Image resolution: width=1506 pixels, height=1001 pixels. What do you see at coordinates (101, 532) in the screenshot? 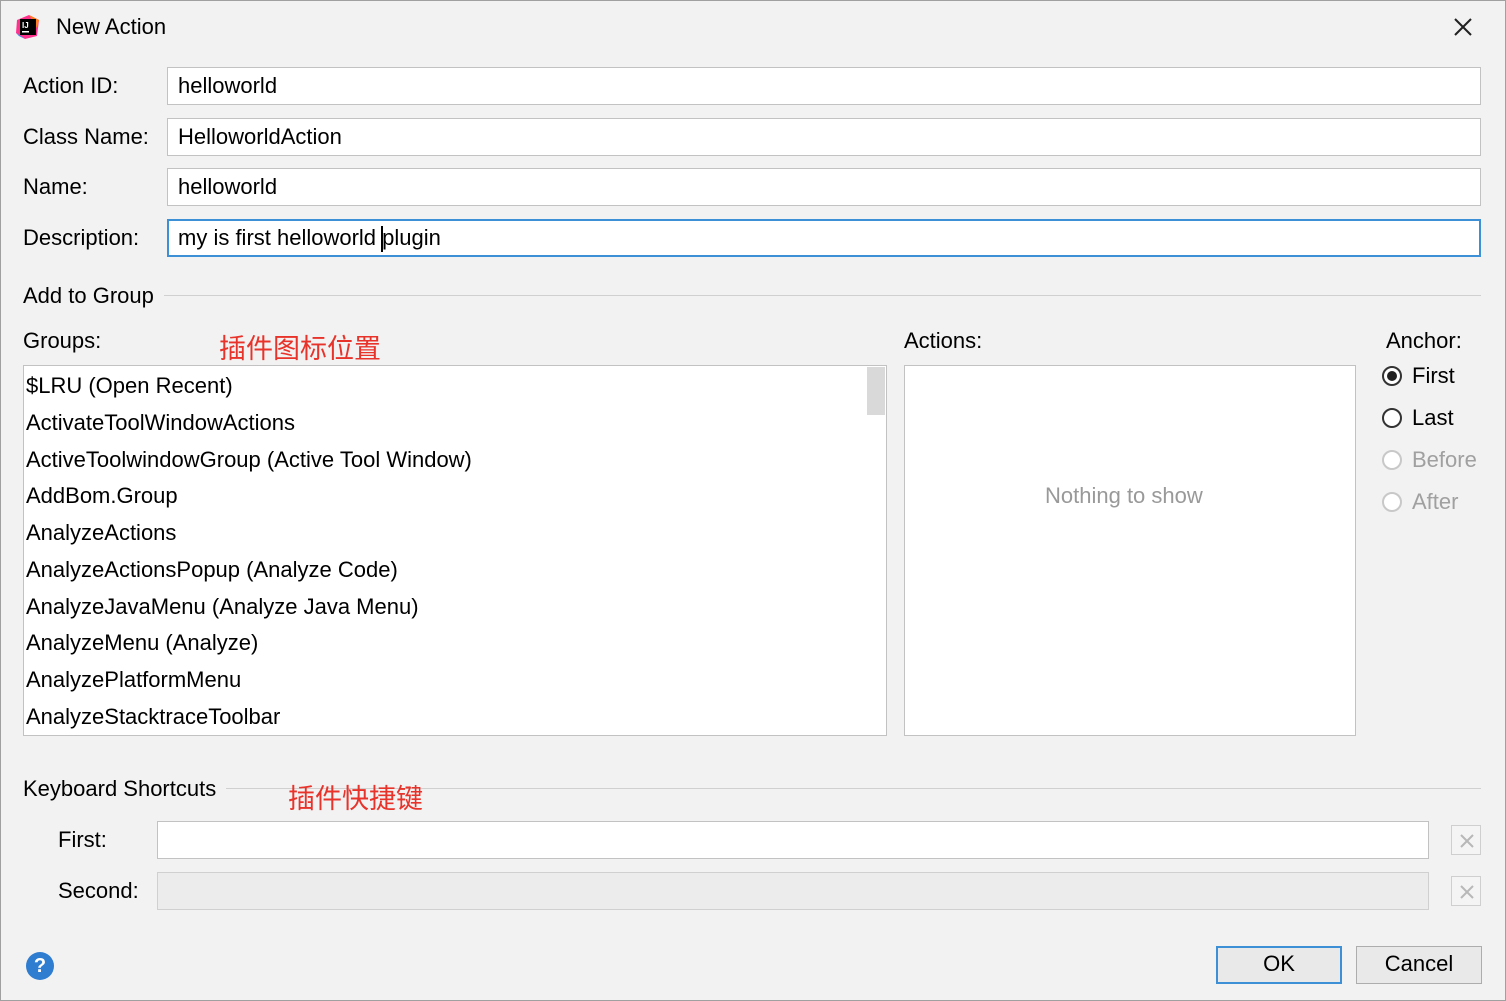
I see `list-item: AnalyzeActions` at bounding box center [101, 532].